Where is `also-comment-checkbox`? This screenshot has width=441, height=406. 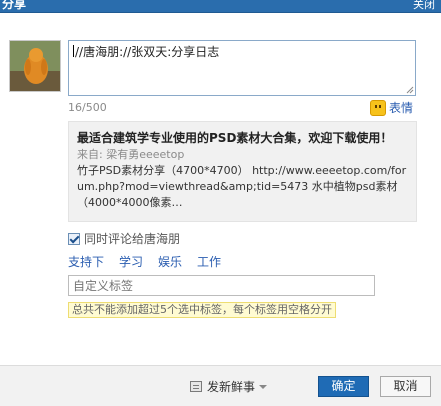 also-comment-checkbox is located at coordinates (74, 238).